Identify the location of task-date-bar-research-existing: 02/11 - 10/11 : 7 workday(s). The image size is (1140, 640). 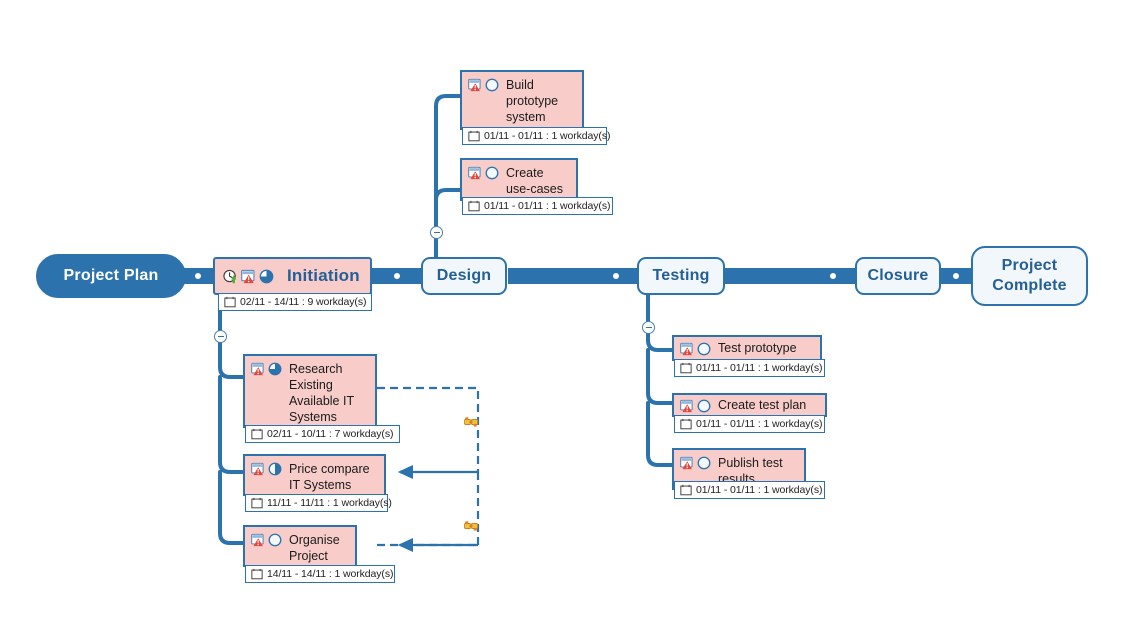
(322, 434).